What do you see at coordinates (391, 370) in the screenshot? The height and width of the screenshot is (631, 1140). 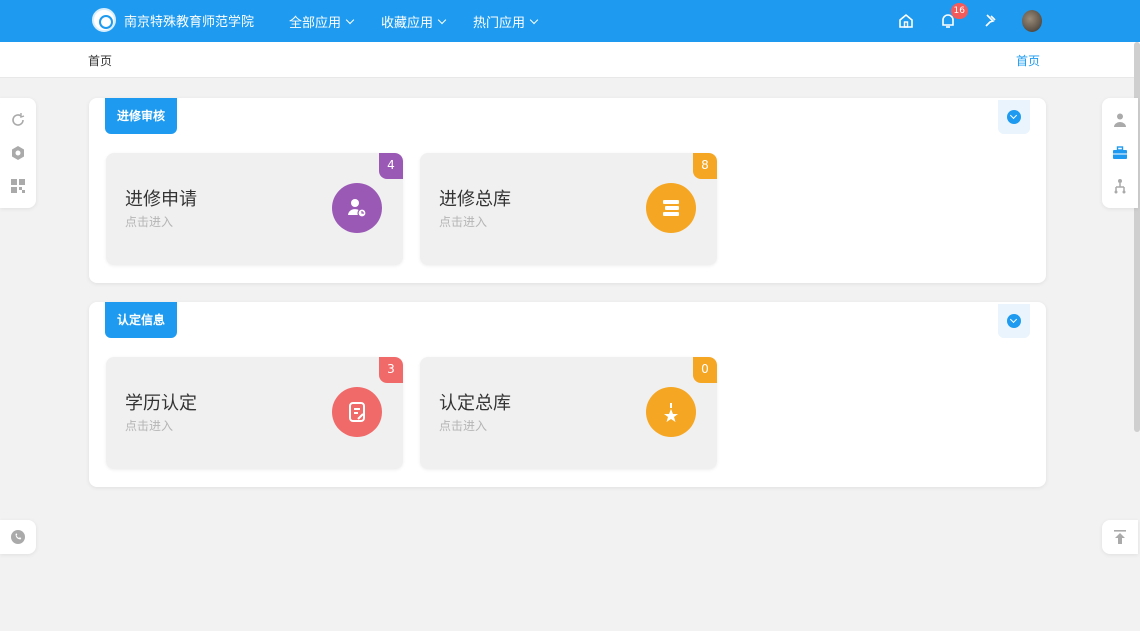 I see `count-badge: 3` at bounding box center [391, 370].